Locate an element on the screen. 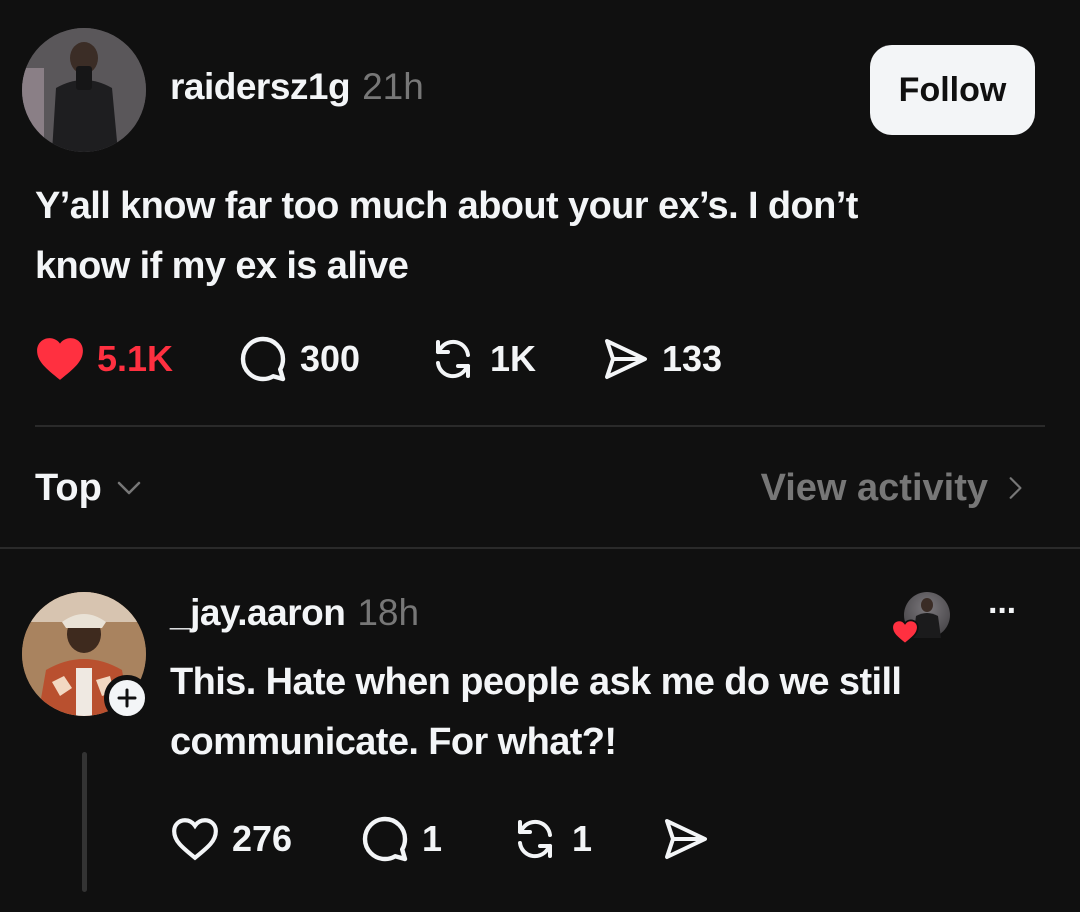 The height and width of the screenshot is (912, 1080). view-activity-link: View activity is located at coordinates (894, 488).